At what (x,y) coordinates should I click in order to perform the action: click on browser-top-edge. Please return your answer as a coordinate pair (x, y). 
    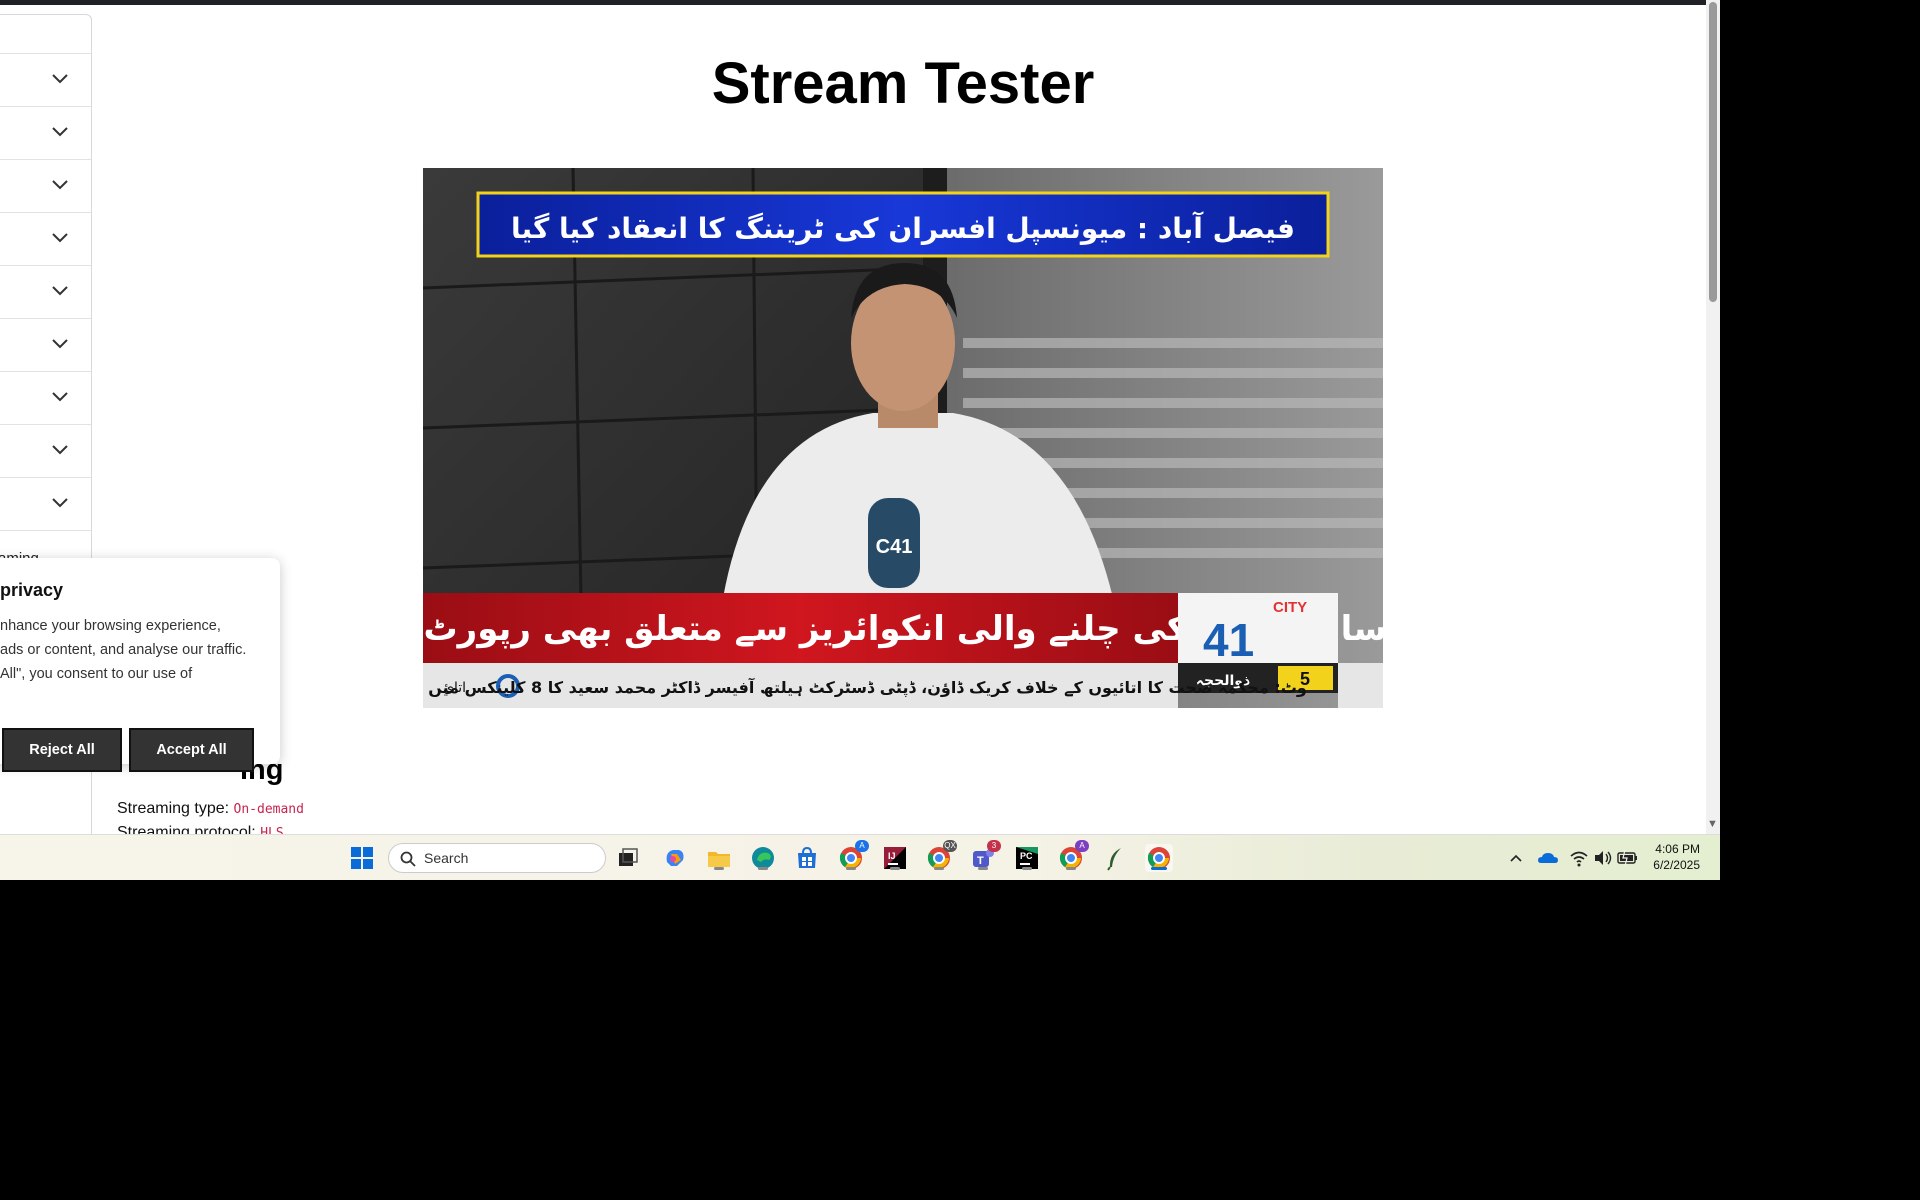
    Looking at the image, I should click on (860, 2).